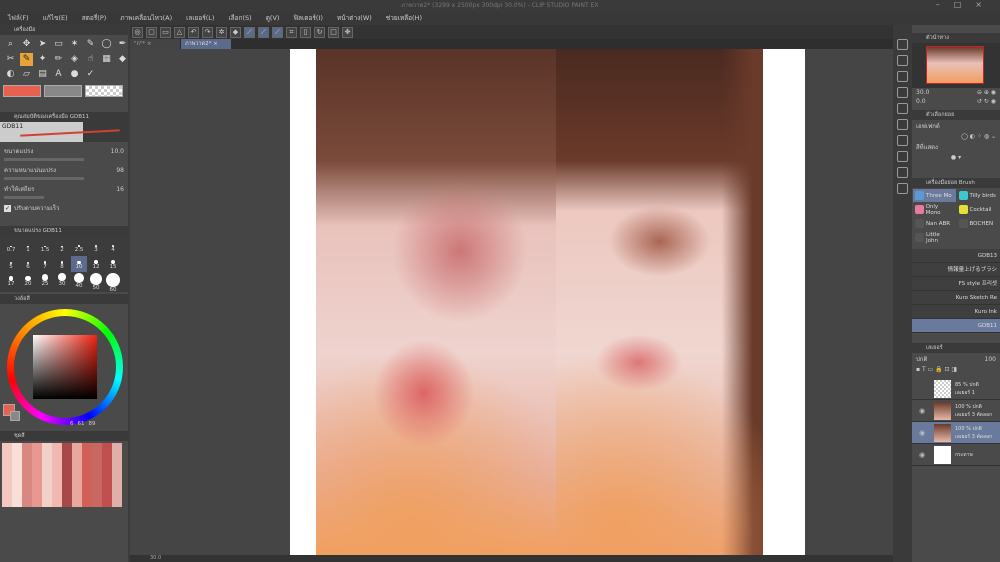  Describe the element at coordinates (986, 92) in the screenshot. I see `zoom-buttons: ⊖ ⊕ ◉` at that location.